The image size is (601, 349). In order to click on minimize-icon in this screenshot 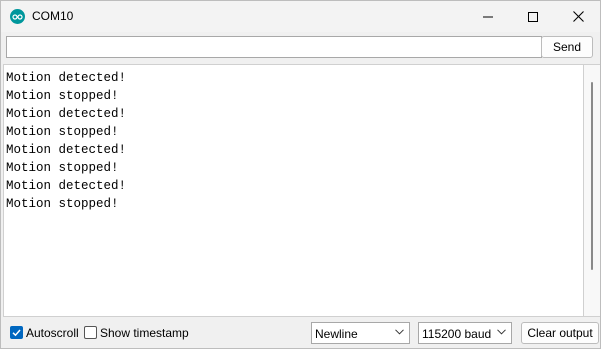, I will do `click(488, 16)`.